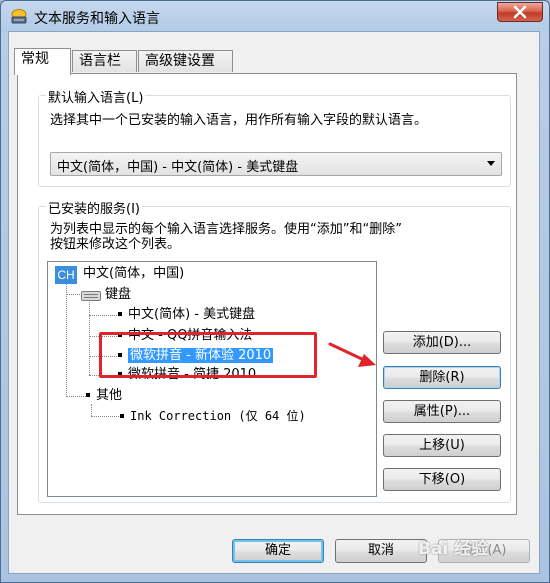  I want to click on keyboard-item-label: 微软拼音 - 简捷 2010, so click(192, 374).